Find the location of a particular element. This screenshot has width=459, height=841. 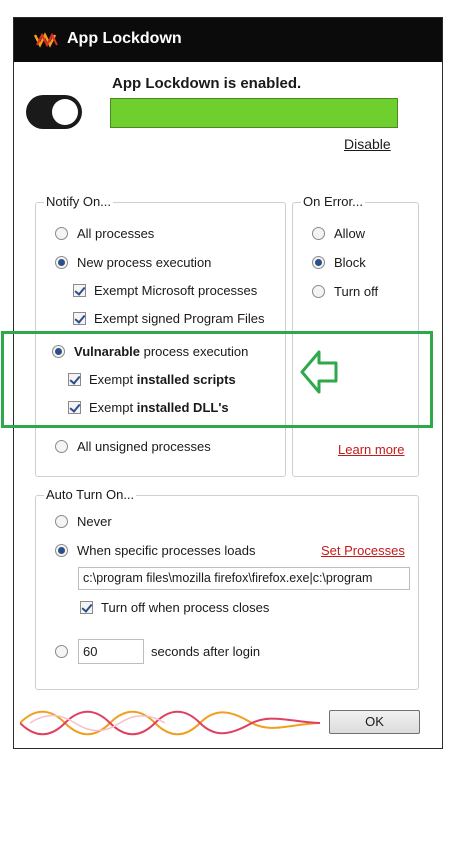

new-process-radio is located at coordinates (61, 262).